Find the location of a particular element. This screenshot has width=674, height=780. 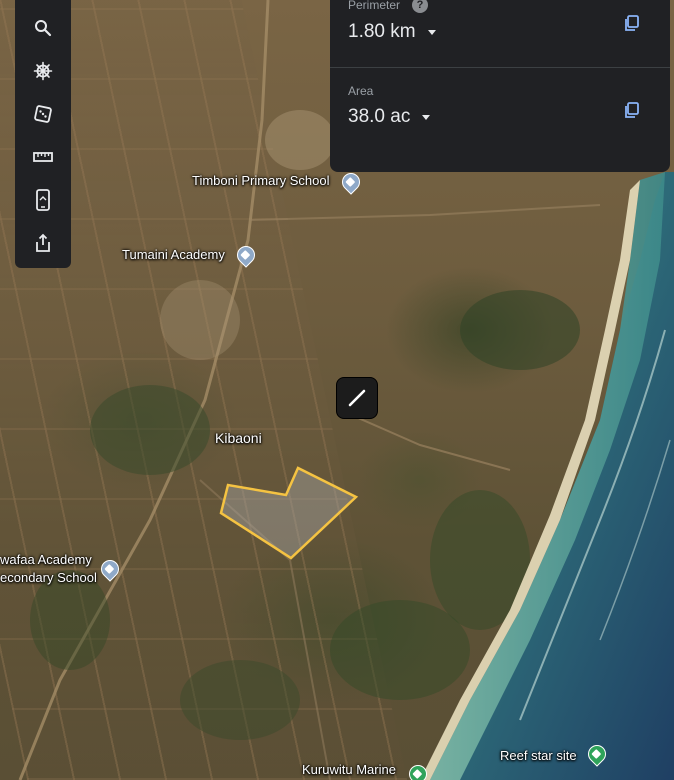

area-value: 38.0 ac is located at coordinates (379, 116).